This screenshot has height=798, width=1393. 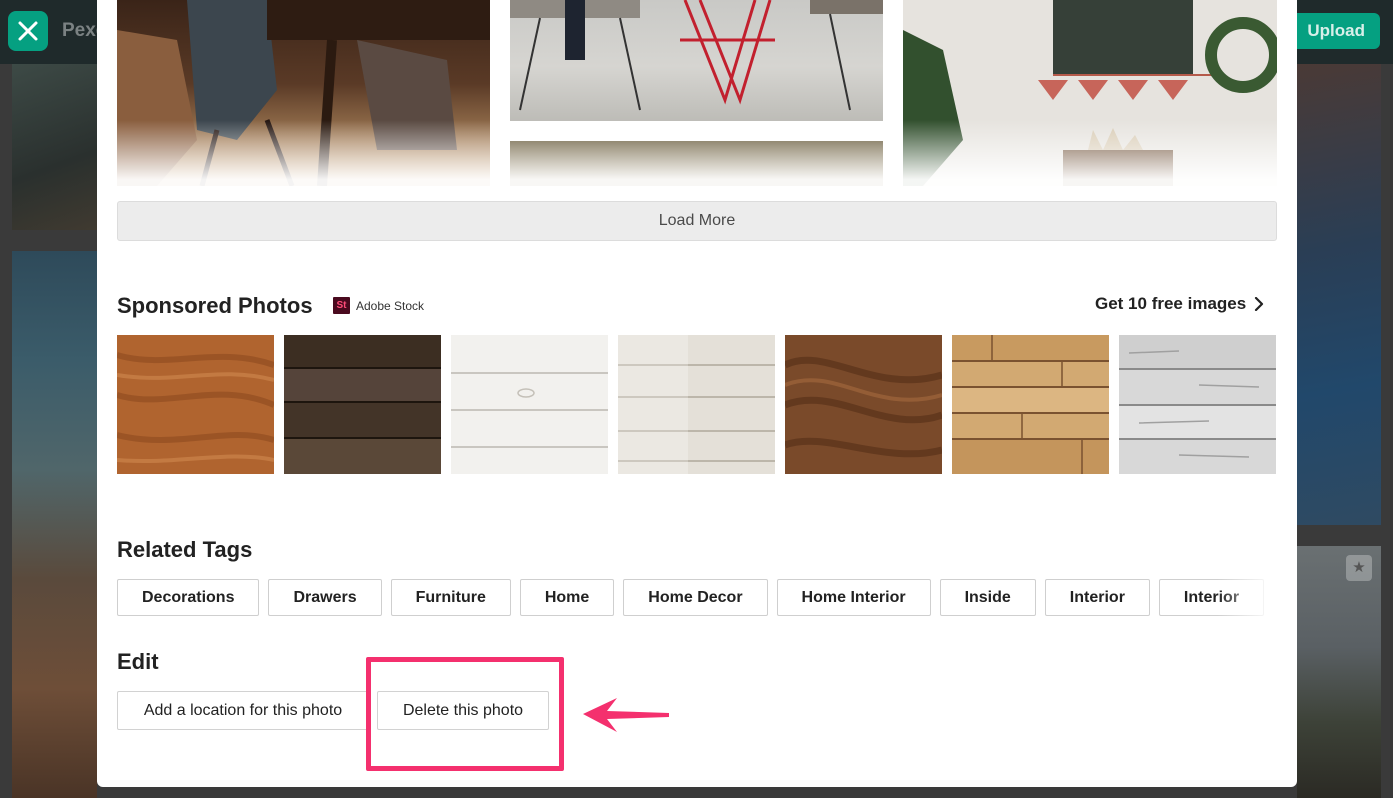 What do you see at coordinates (243, 710) in the screenshot?
I see `add-location-button: Add a location for this photo` at bounding box center [243, 710].